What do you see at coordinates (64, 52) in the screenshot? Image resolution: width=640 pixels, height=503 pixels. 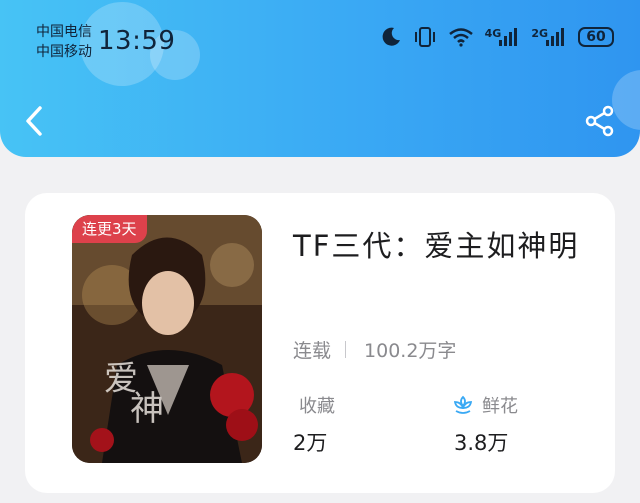 I see `carrier-2: 中国移动` at bounding box center [64, 52].